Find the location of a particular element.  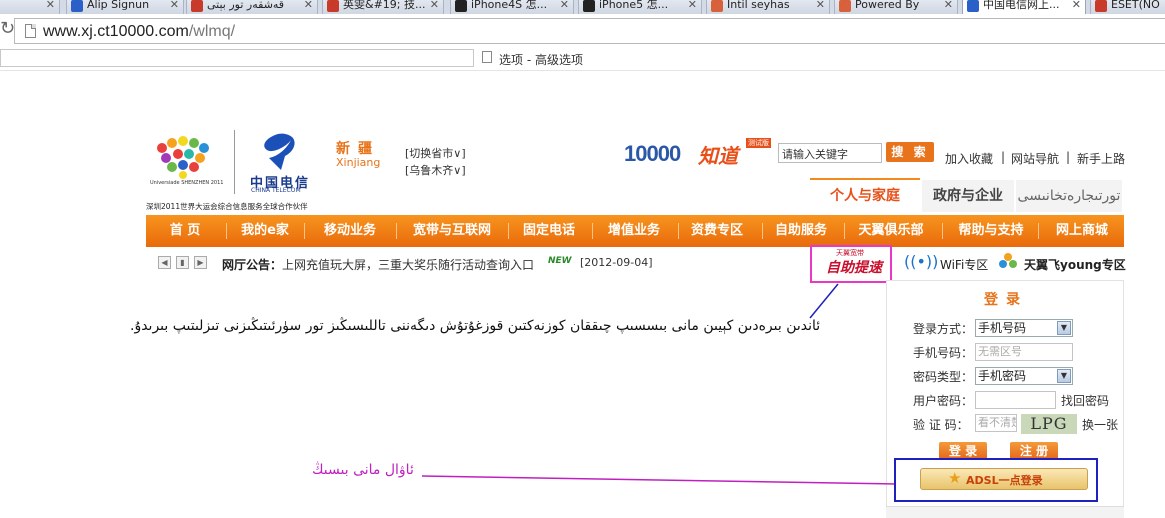

universiade-caption: Universiade SHENZHEN 2011 is located at coordinates (187, 183).